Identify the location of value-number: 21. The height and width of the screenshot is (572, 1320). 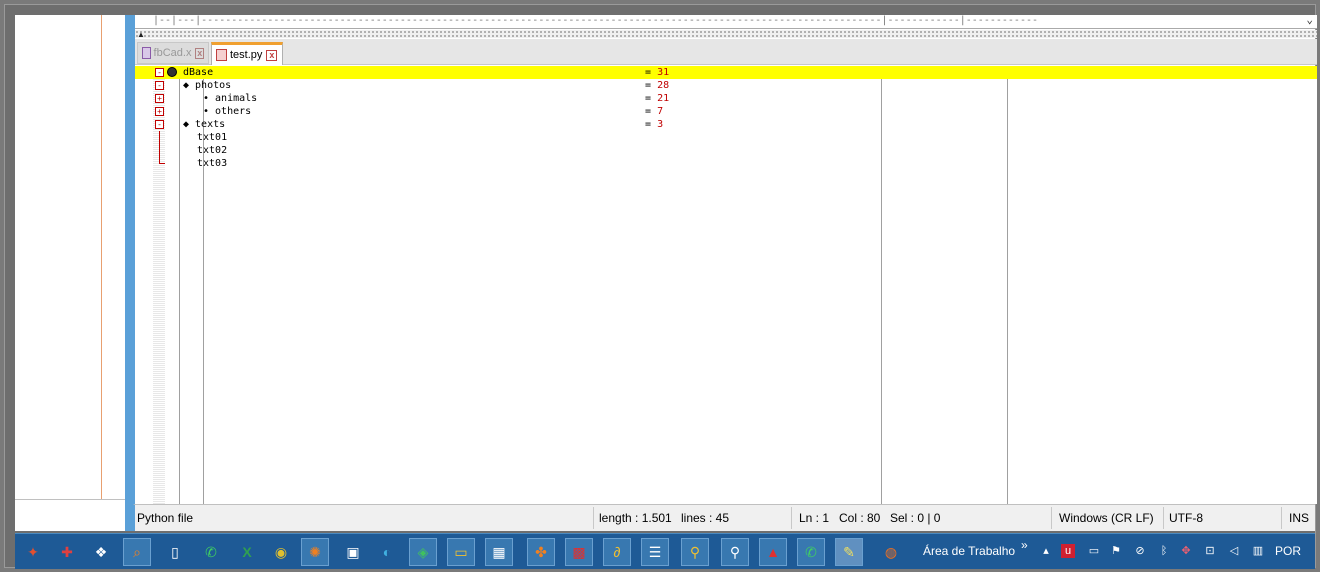
(663, 98).